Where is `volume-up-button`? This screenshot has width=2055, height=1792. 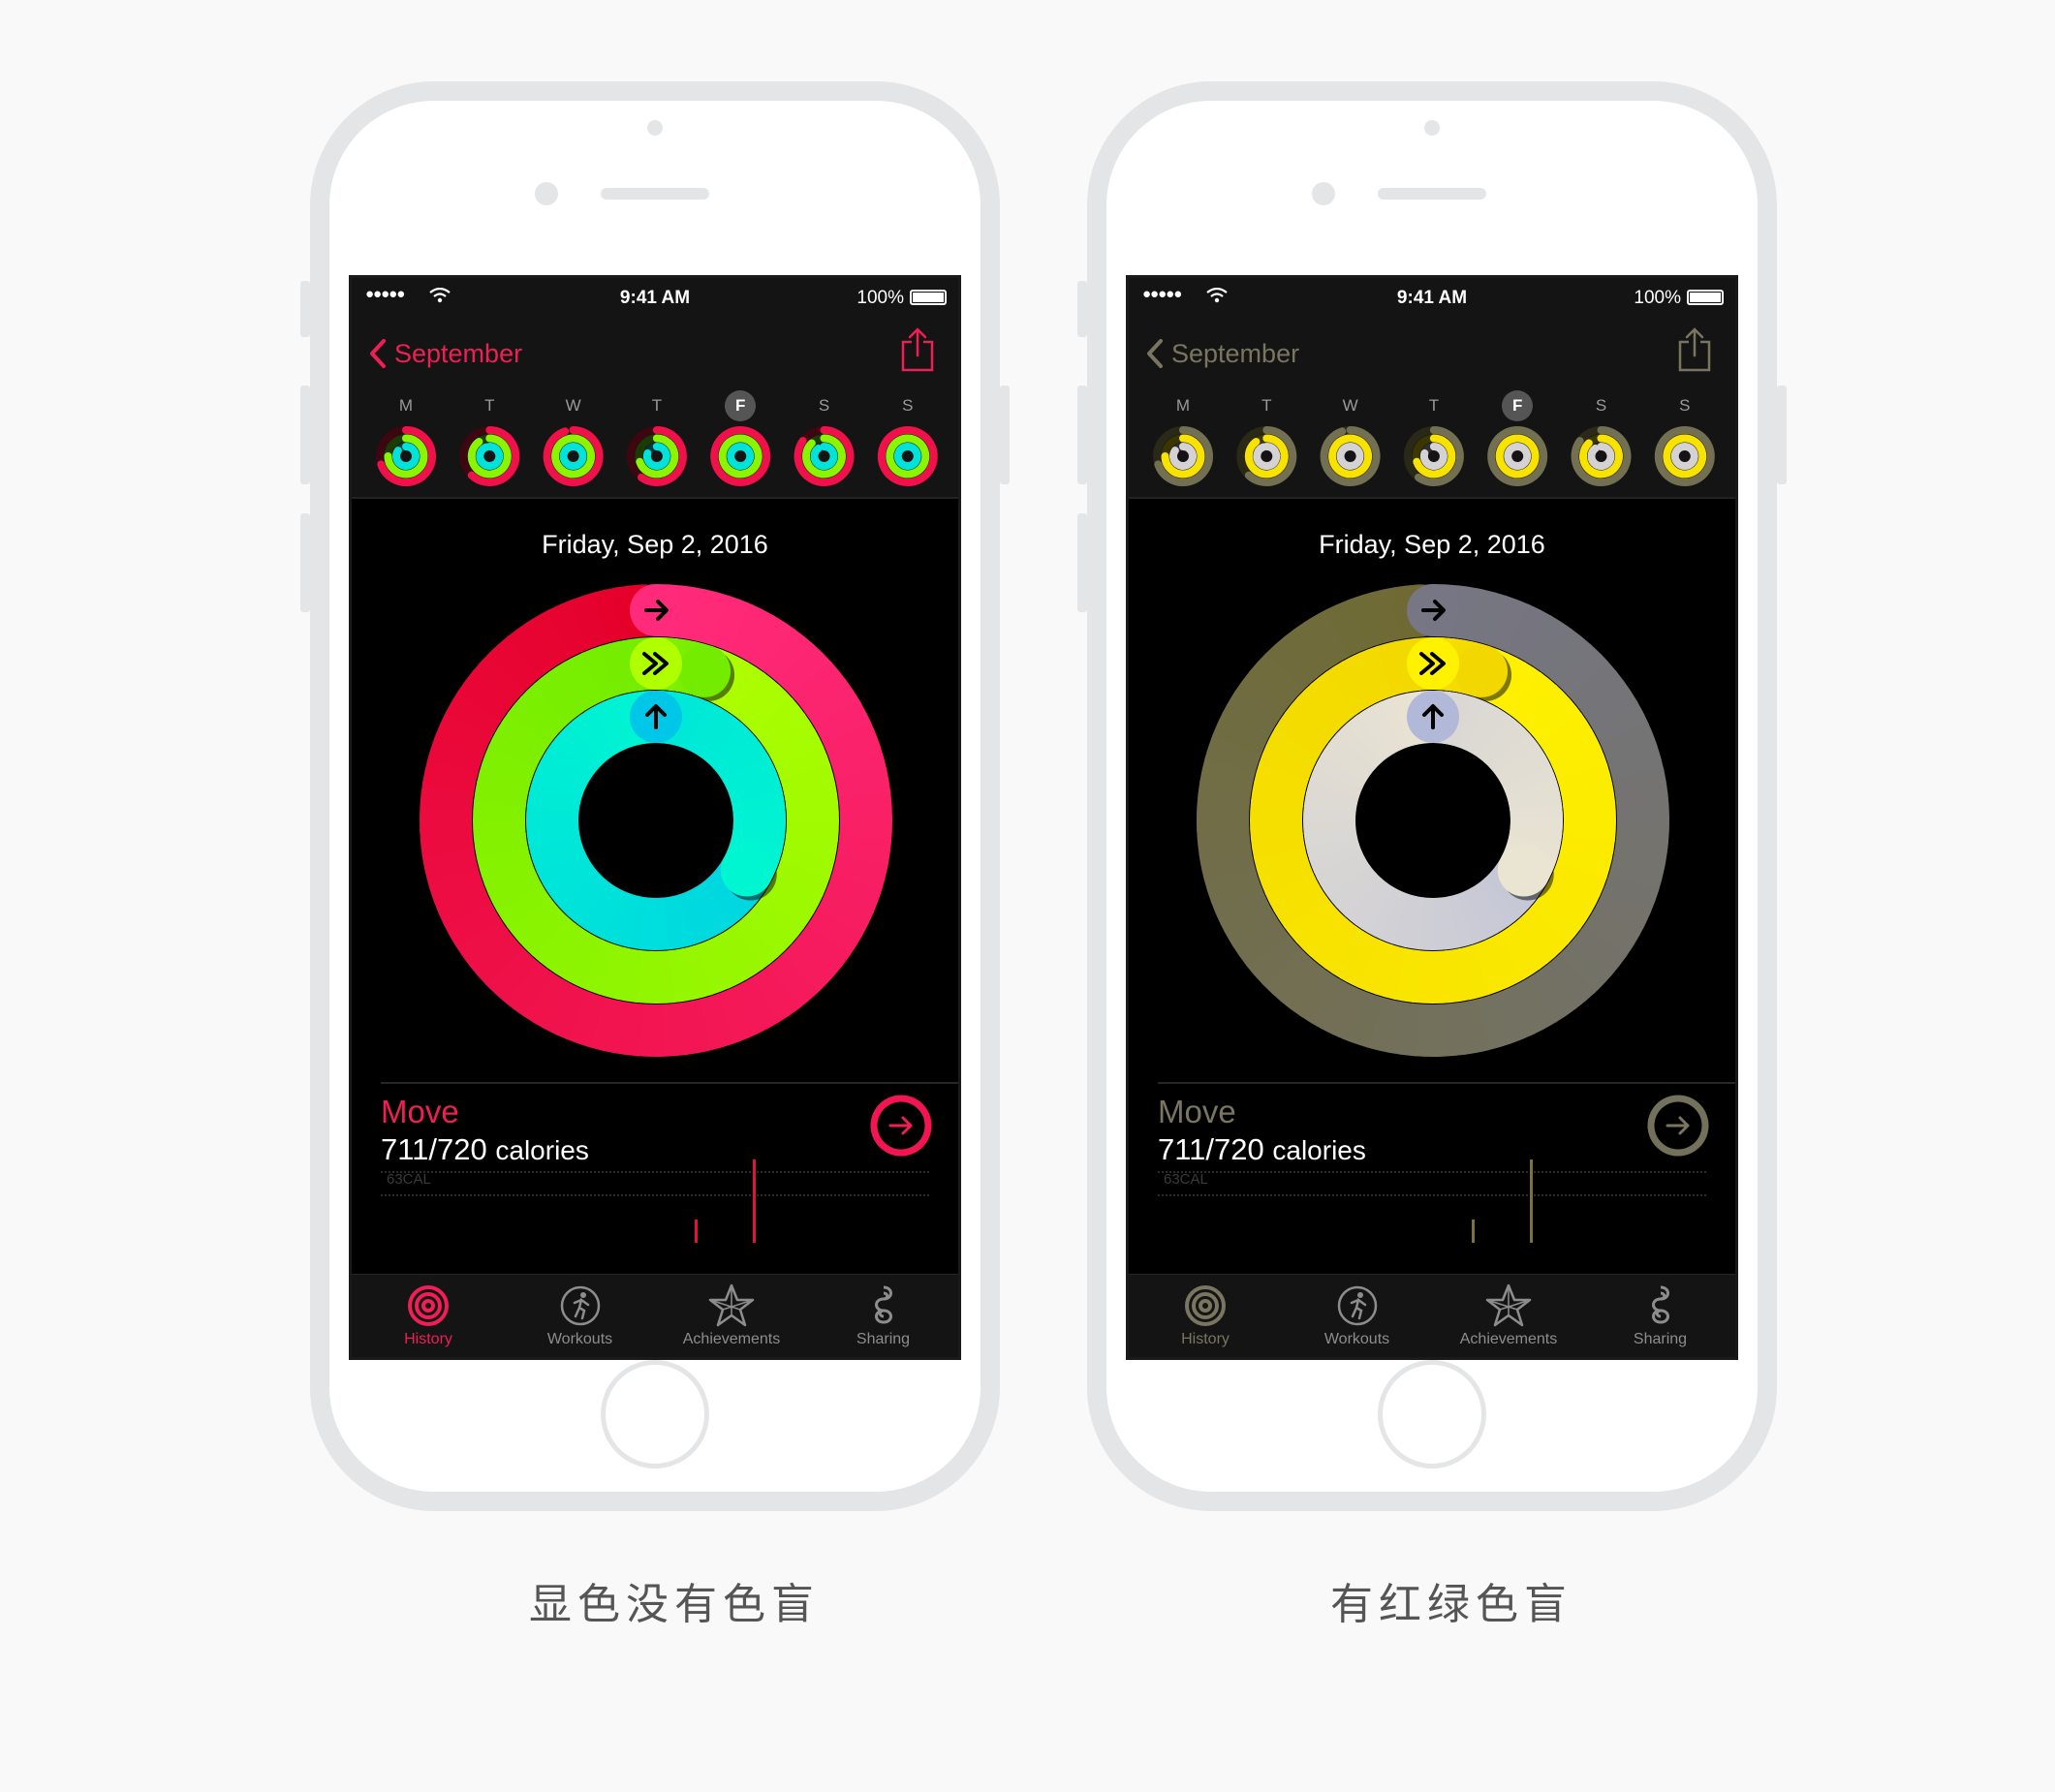 volume-up-button is located at coordinates (1082, 435).